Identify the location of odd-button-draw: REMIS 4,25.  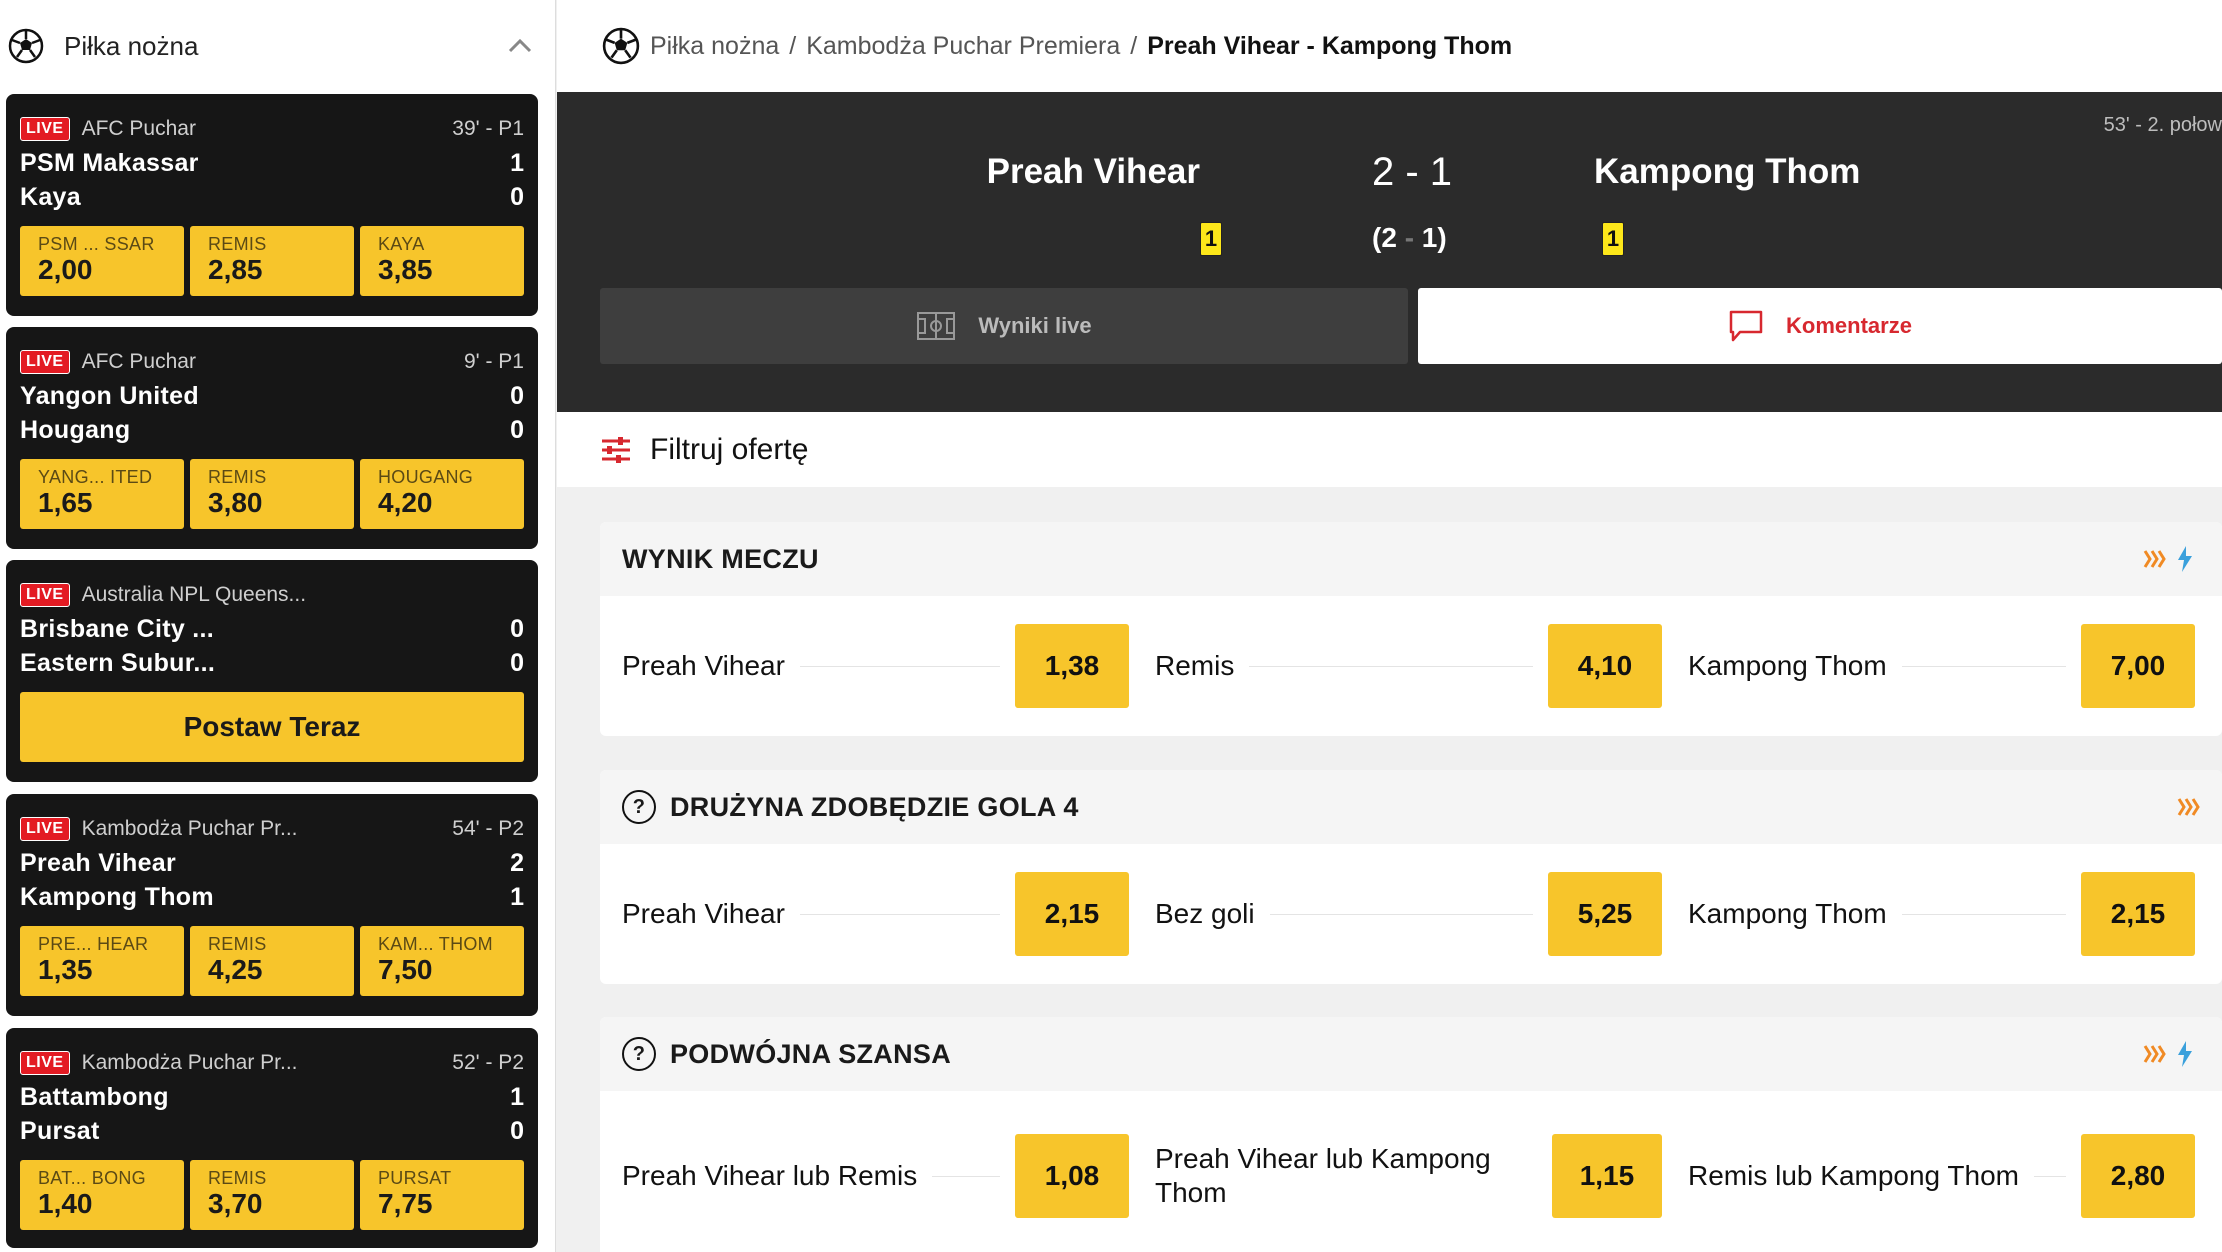
(272, 961).